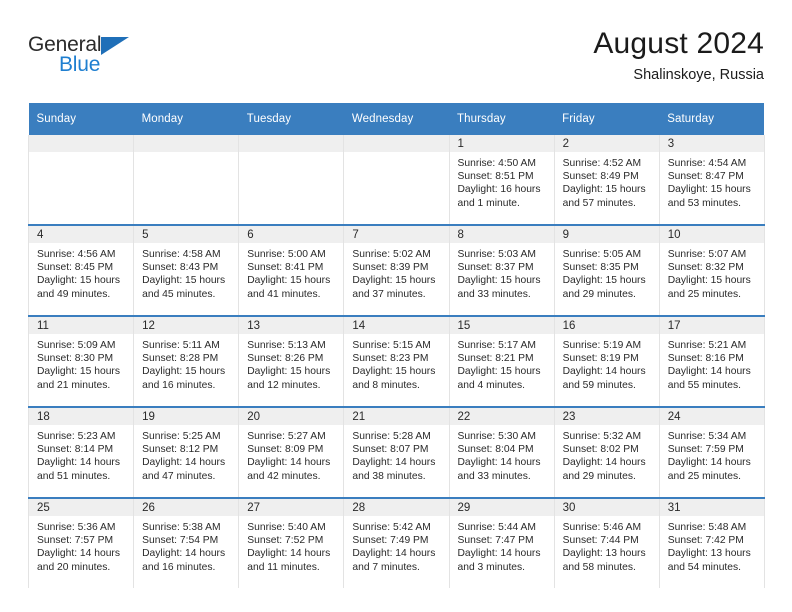 The height and width of the screenshot is (612, 792). Describe the element at coordinates (93, 57) in the screenshot. I see `general-blue-logo: General Blue` at that location.